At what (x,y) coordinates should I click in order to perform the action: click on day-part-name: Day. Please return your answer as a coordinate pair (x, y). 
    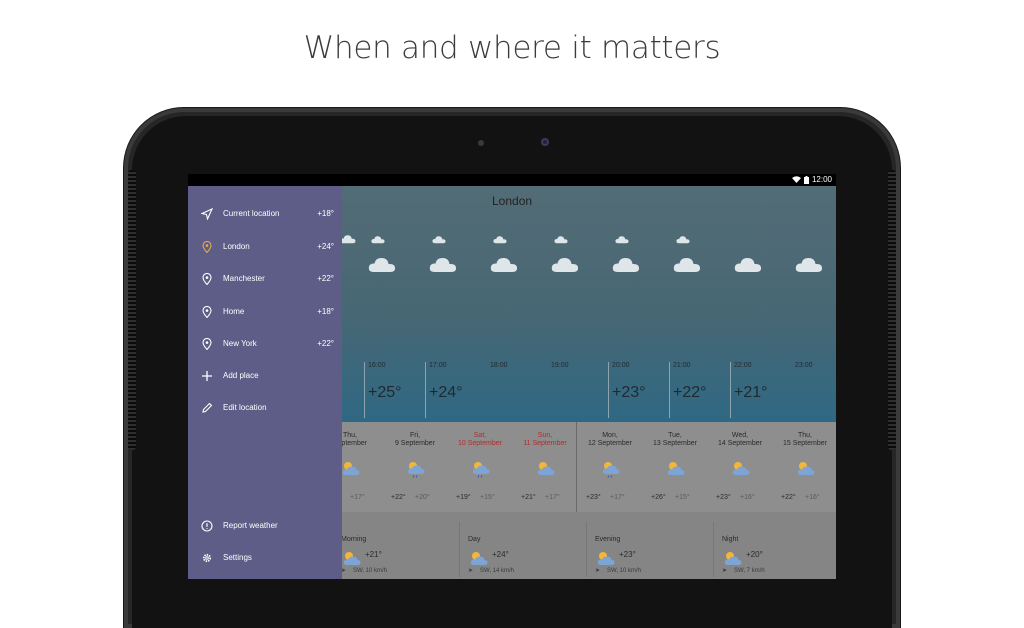
    Looking at the image, I should click on (474, 539).